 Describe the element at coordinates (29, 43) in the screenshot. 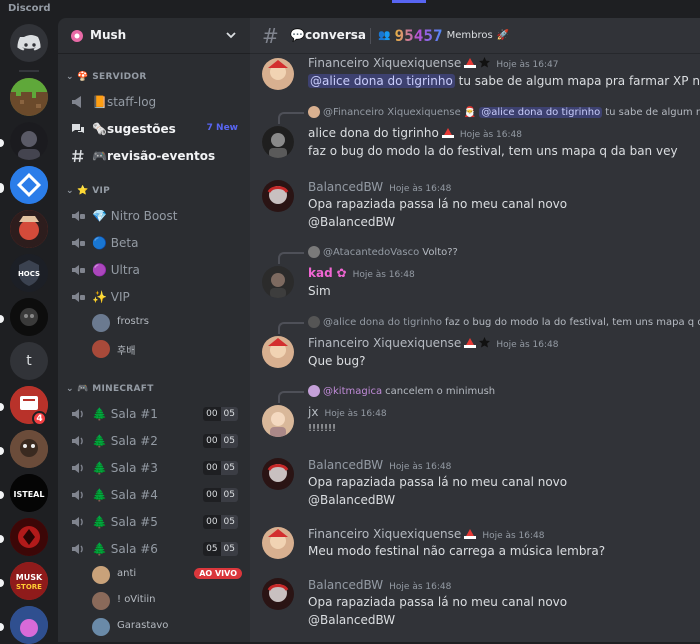

I see `home-button` at that location.